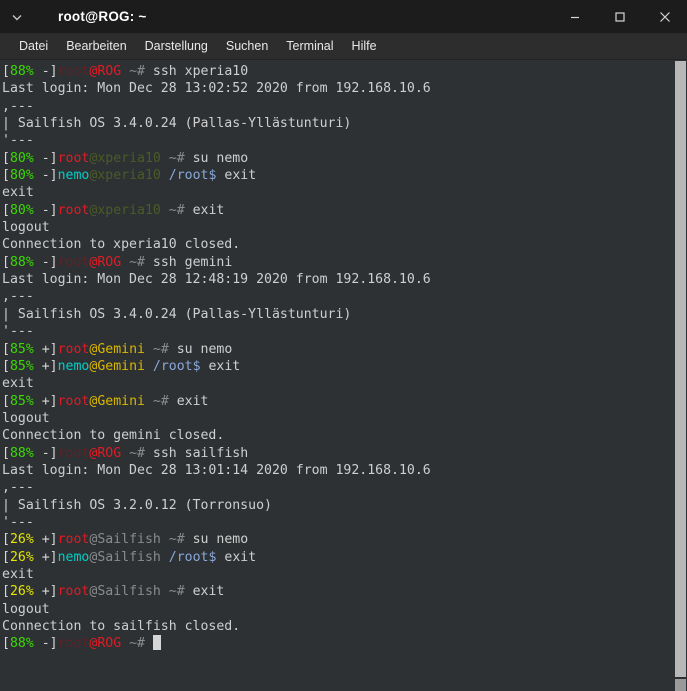  What do you see at coordinates (337, 609) in the screenshot?
I see `terminal-line: logout` at bounding box center [337, 609].